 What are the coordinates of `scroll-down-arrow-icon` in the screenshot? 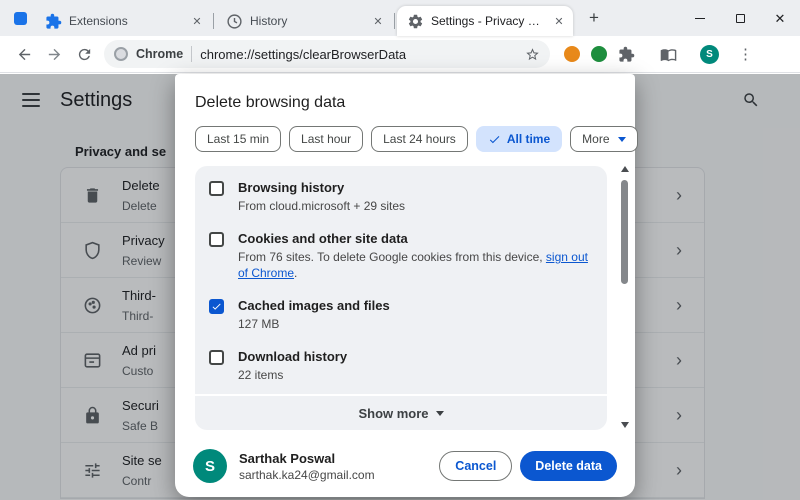 It's located at (624, 425).